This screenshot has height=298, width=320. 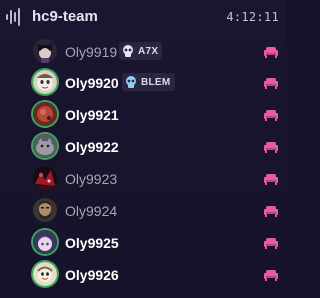 What do you see at coordinates (143, 114) in the screenshot?
I see `member-row: Oly9921` at bounding box center [143, 114].